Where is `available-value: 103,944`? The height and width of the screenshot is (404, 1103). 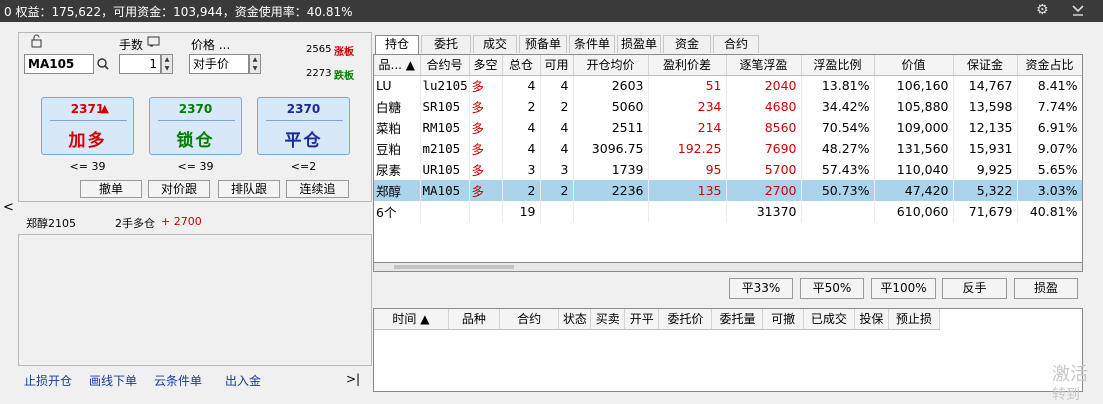
available-value: 103,944 is located at coordinates (198, 12).